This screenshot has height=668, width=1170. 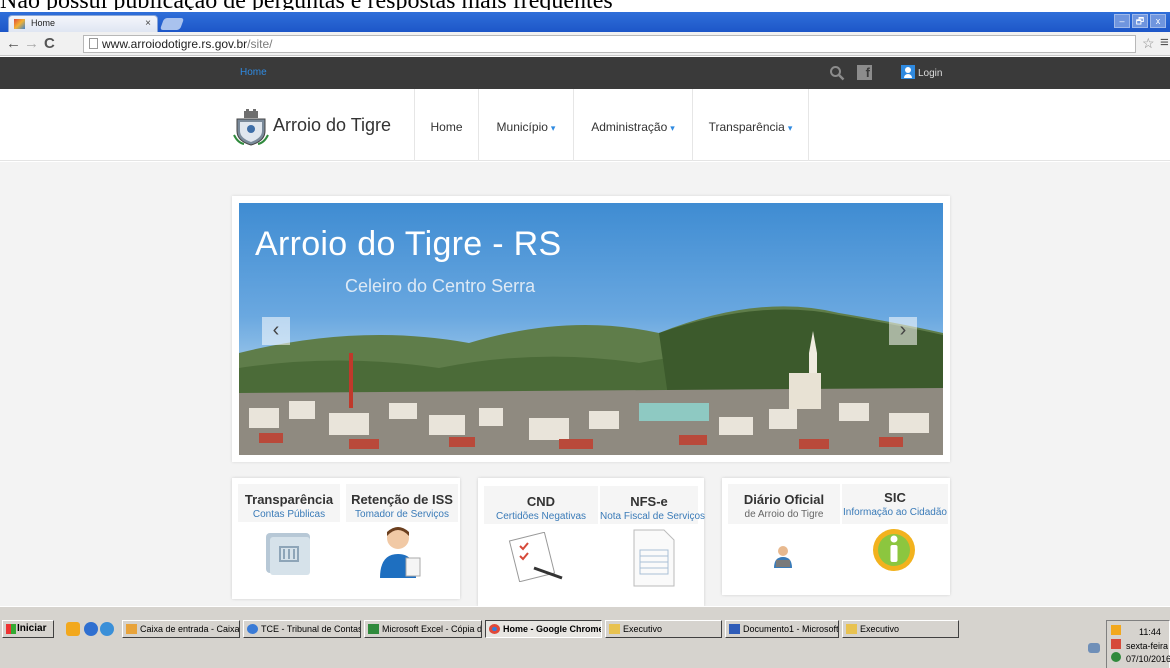 I want to click on address-bar: www.arroiodotigre.rs.gov.br/site/, so click(x=609, y=44).